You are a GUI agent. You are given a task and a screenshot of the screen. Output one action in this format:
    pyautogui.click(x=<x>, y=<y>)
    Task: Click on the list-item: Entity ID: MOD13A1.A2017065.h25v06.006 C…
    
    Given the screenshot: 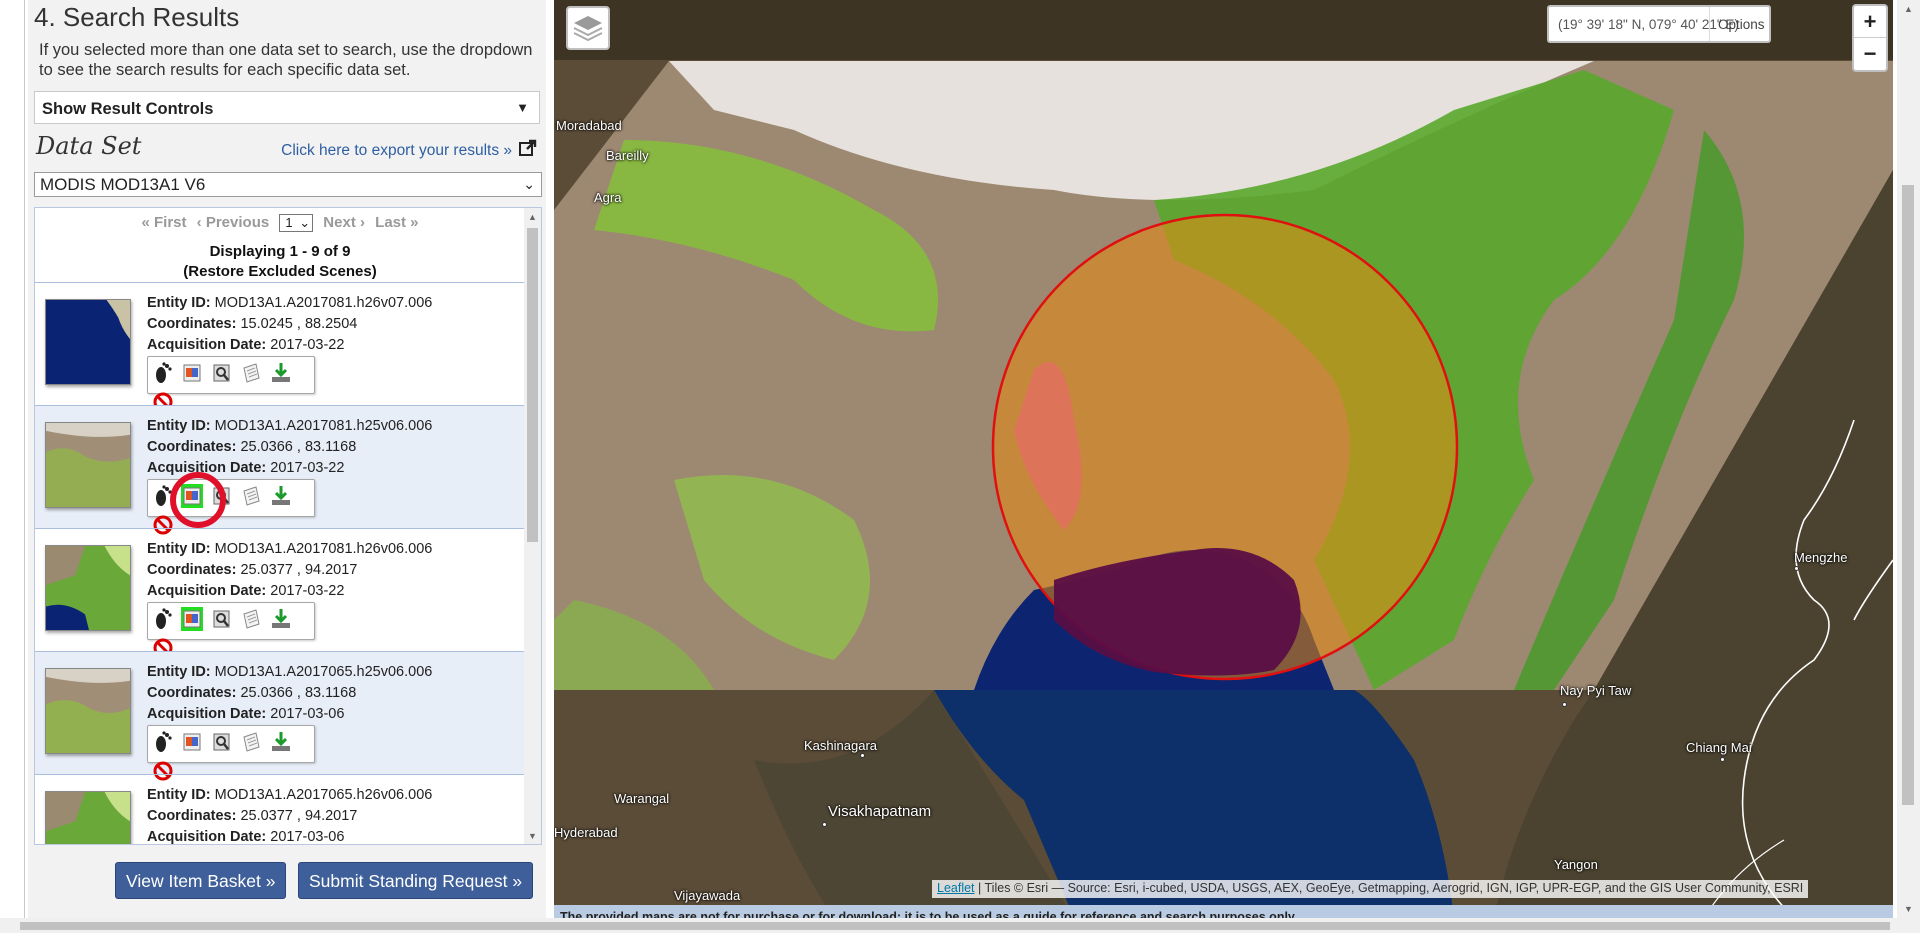 What is the action you would take?
    pyautogui.click(x=280, y=716)
    